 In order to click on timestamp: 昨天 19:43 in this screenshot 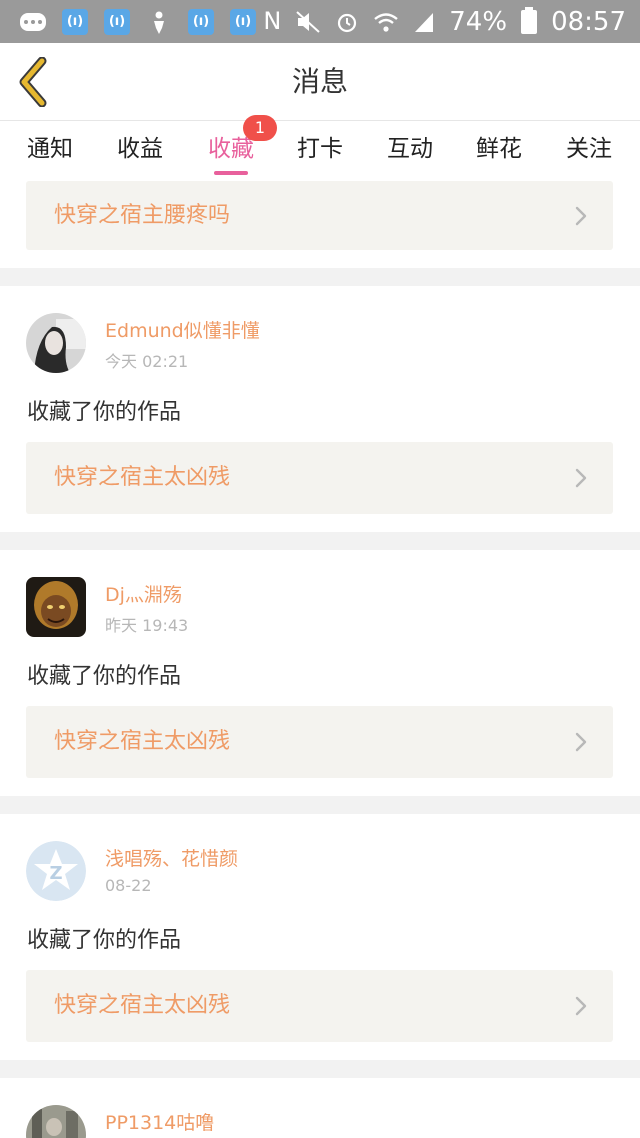, I will do `click(147, 625)`.